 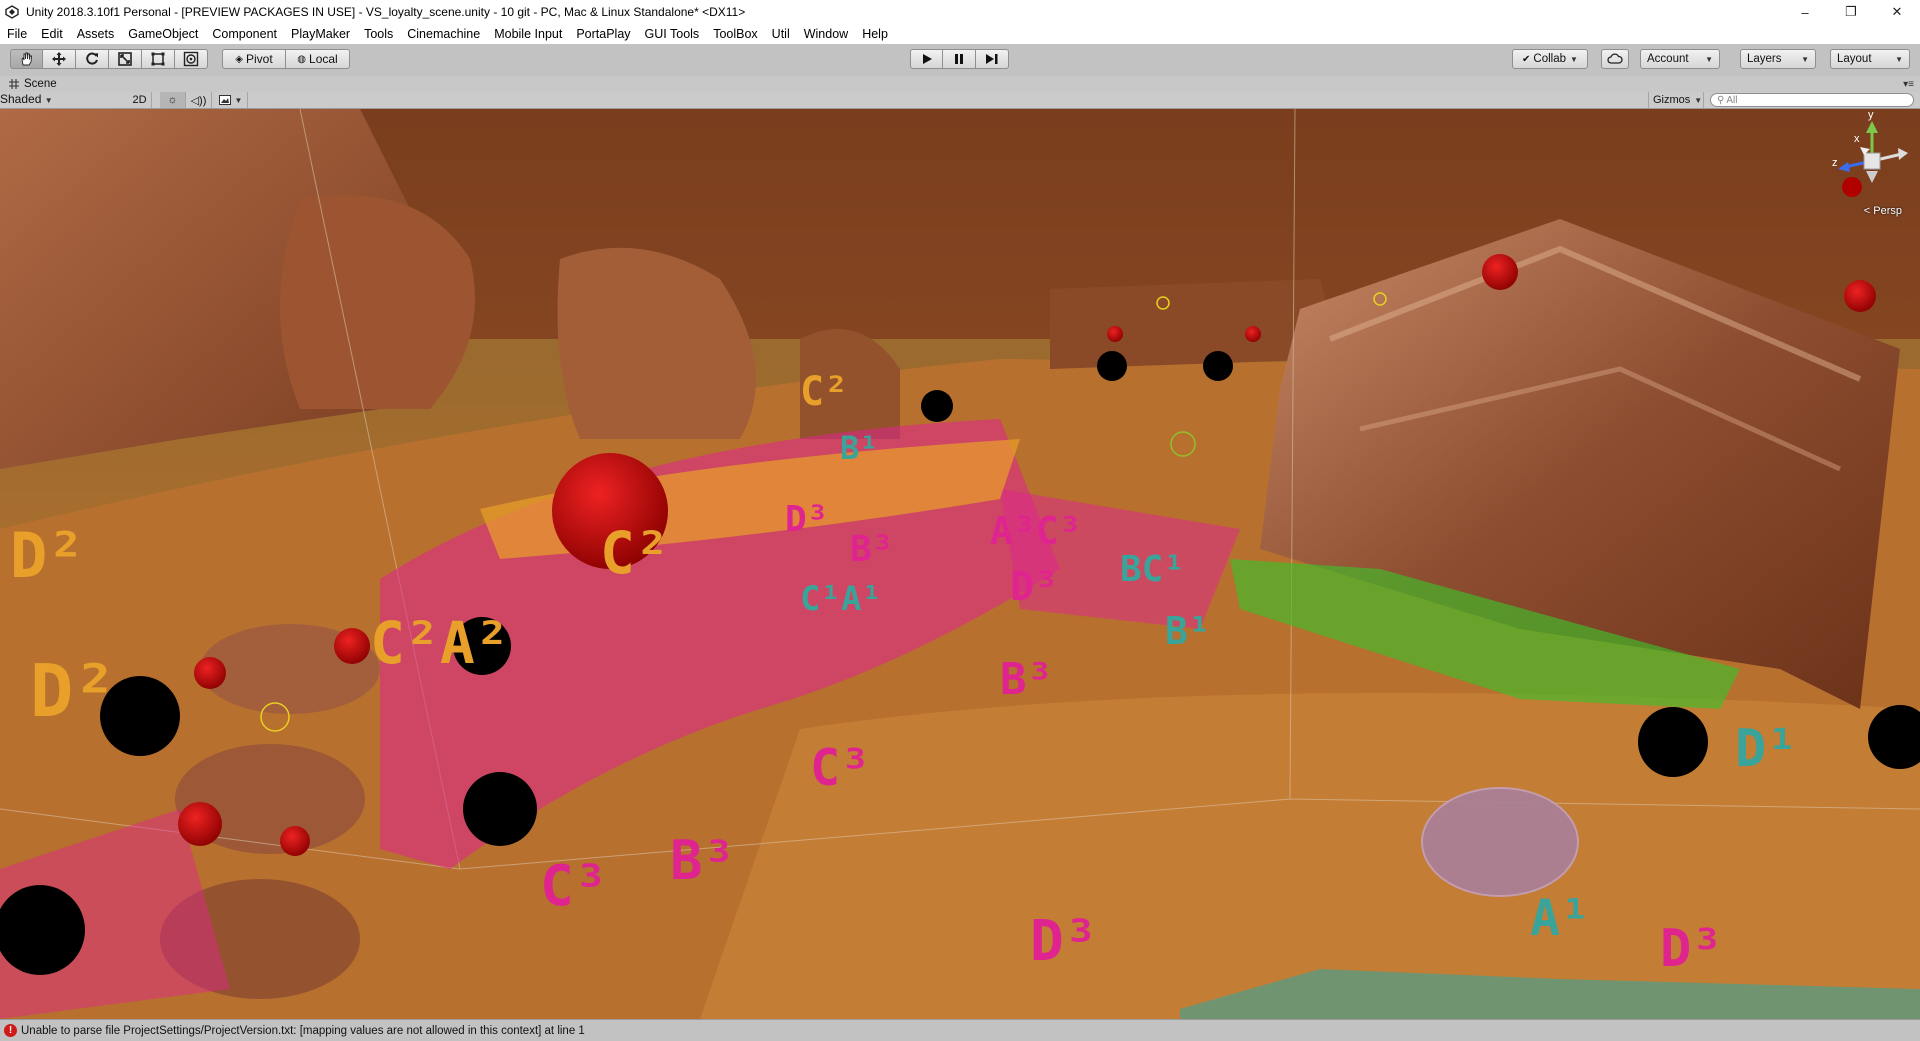 What do you see at coordinates (1805, 12) in the screenshot?
I see `minimize-button: –` at bounding box center [1805, 12].